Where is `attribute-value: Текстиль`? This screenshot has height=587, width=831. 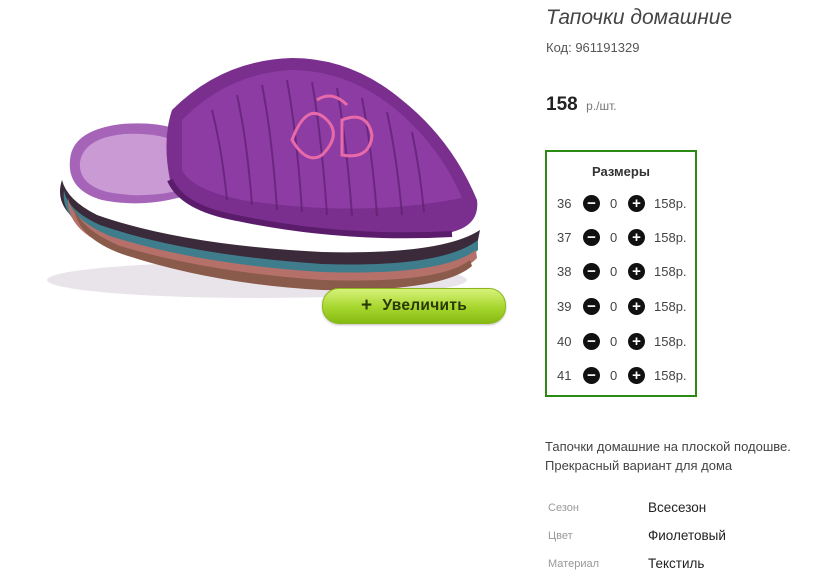
attribute-value: Текстиль is located at coordinates (676, 563).